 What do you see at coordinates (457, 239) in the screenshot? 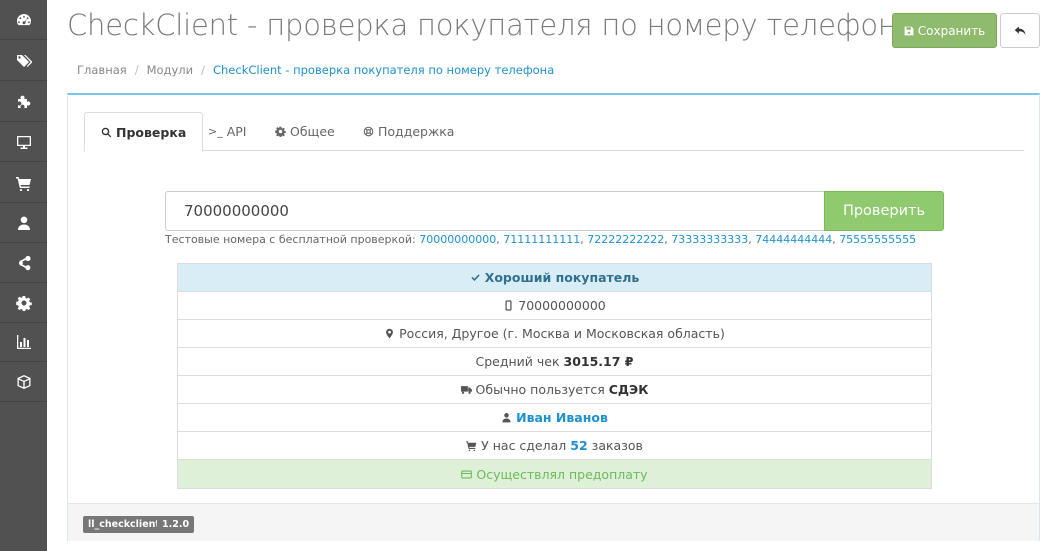
I see `test-number-link: 70000000000` at bounding box center [457, 239].